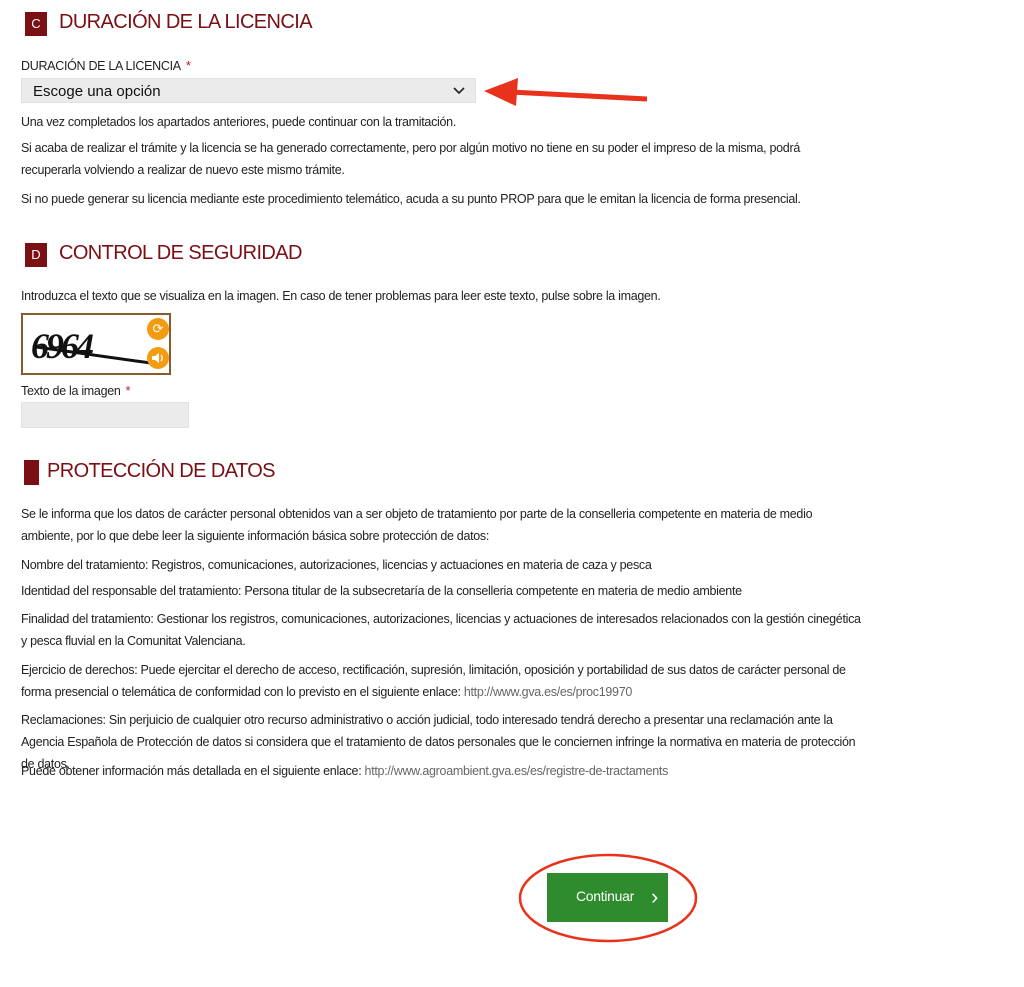  I want to click on license-duration-label: DURACIÓN DE LA LICENCIA *, so click(106, 65).